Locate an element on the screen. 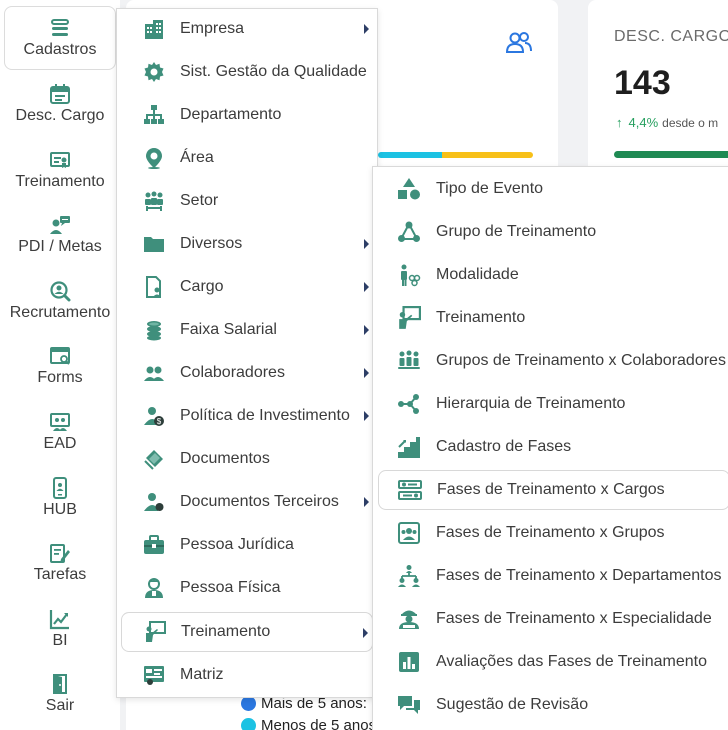 The height and width of the screenshot is (730, 728). coins-icon is located at coordinates (154, 331).